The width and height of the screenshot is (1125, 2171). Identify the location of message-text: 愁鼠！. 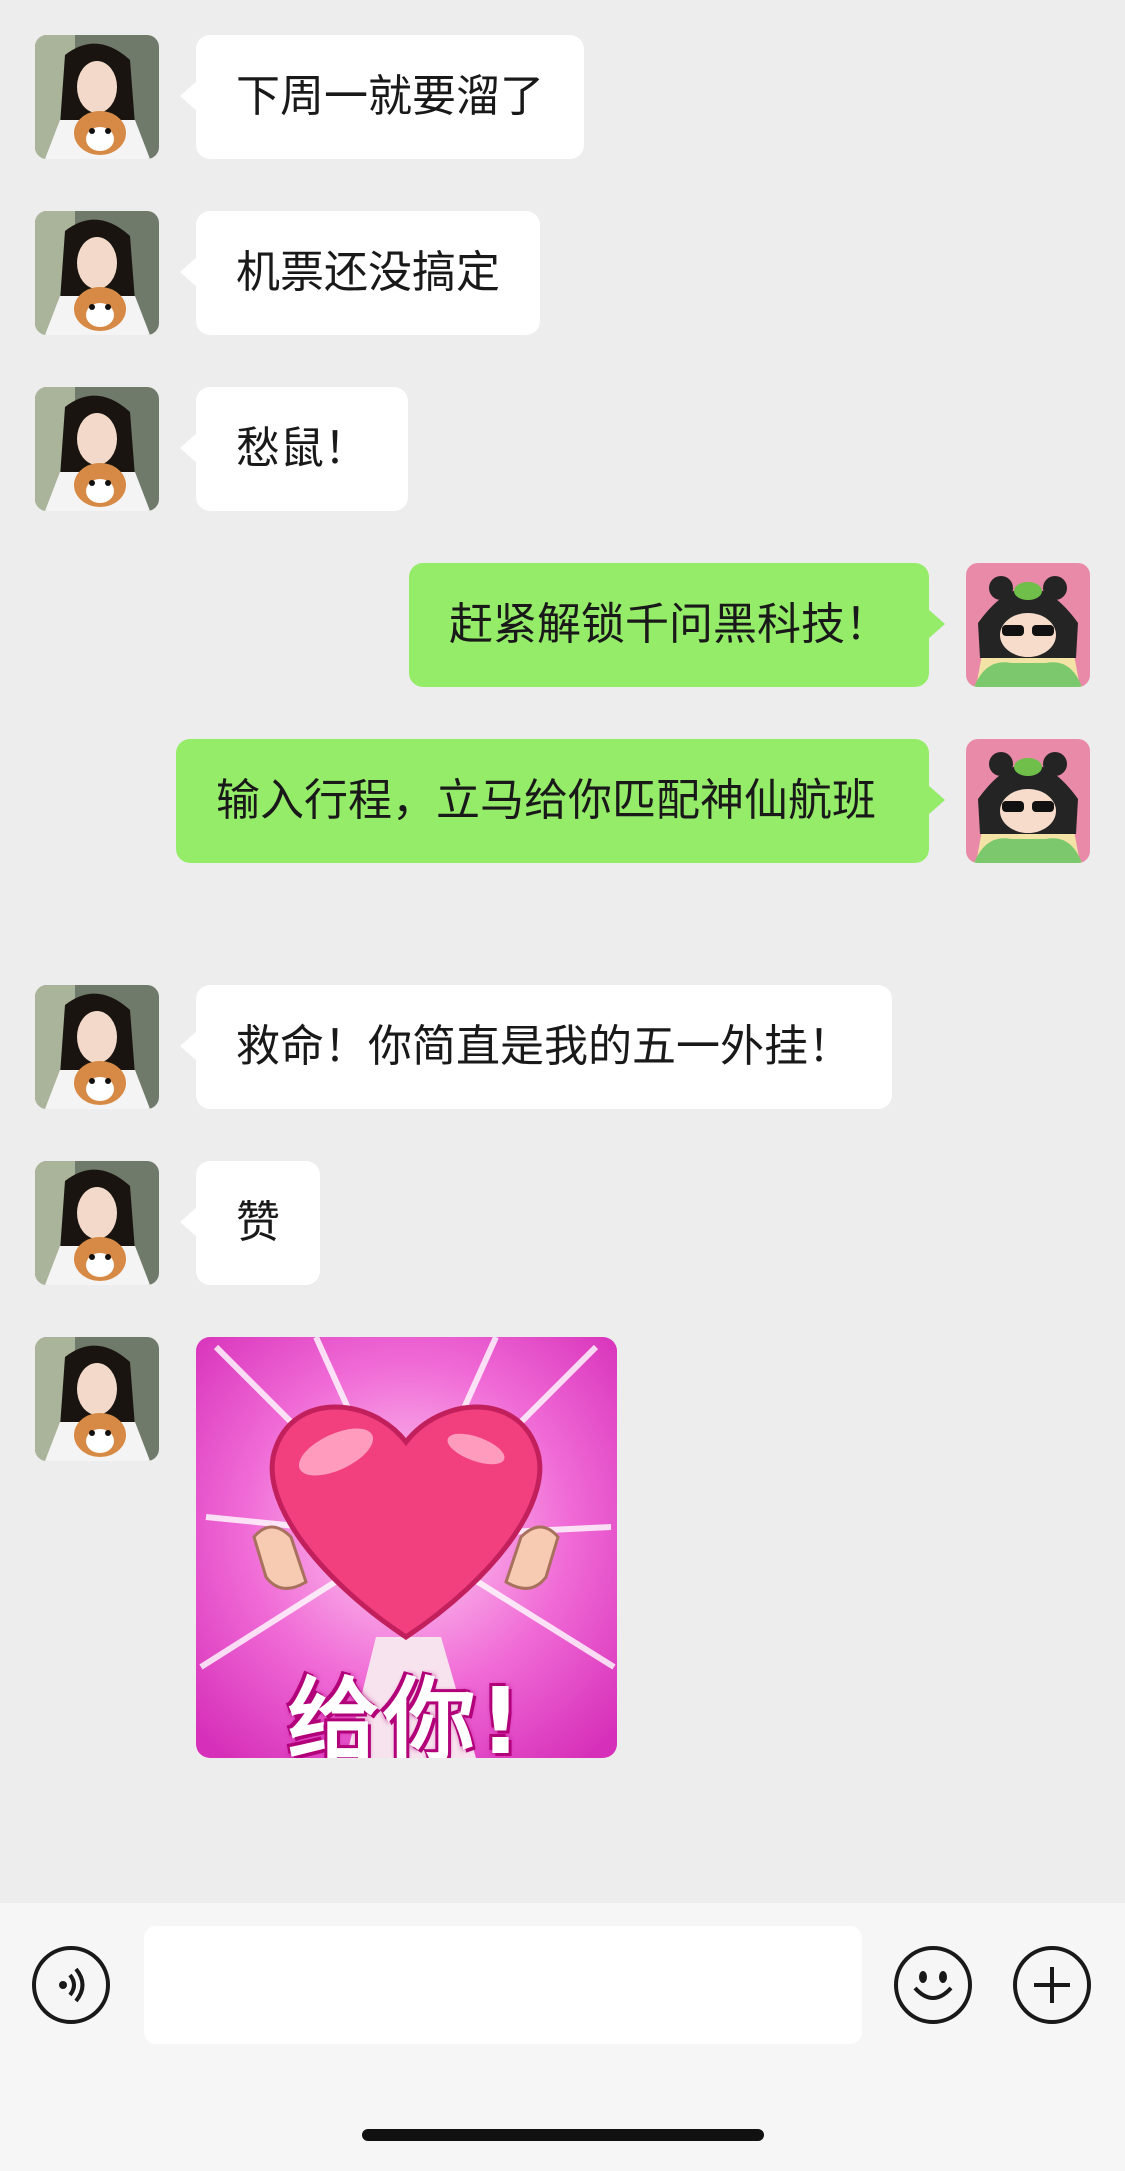
(302, 448).